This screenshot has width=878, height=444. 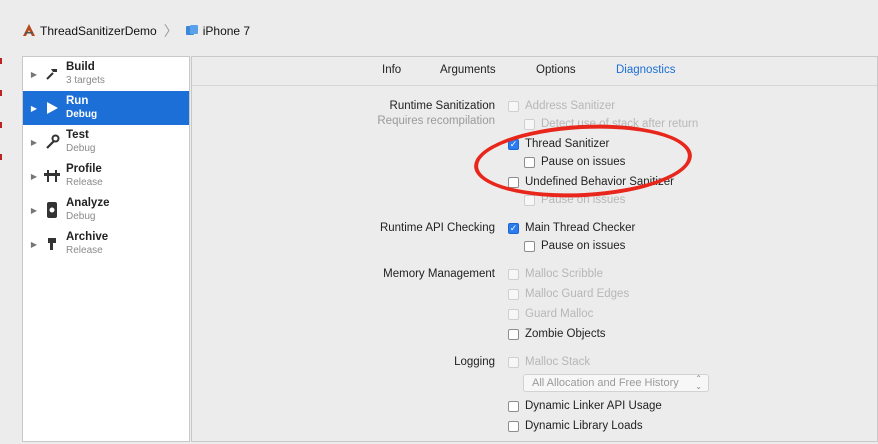 I want to click on zombie-objects-label: Zombie Objects, so click(x=565, y=334).